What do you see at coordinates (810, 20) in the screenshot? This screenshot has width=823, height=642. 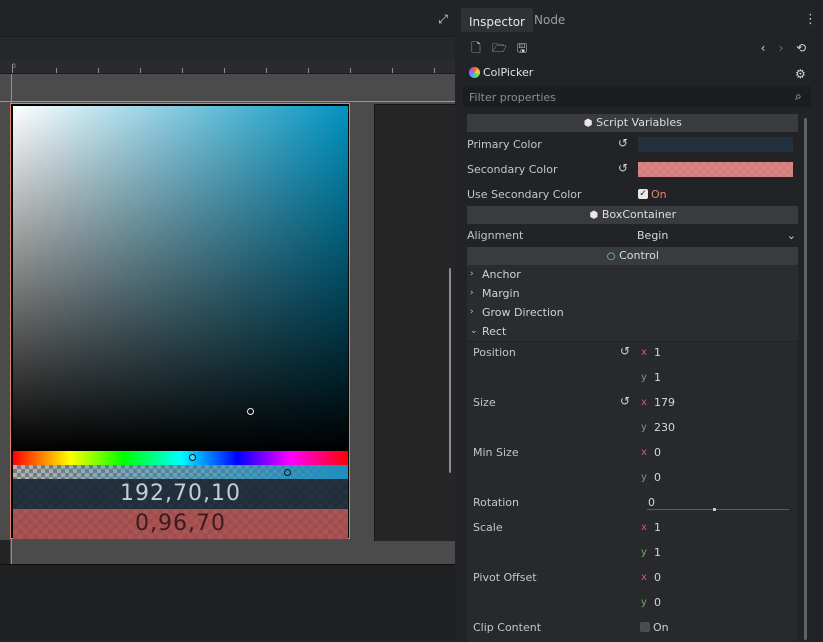 I see `more-options-icon: ⋮` at bounding box center [810, 20].